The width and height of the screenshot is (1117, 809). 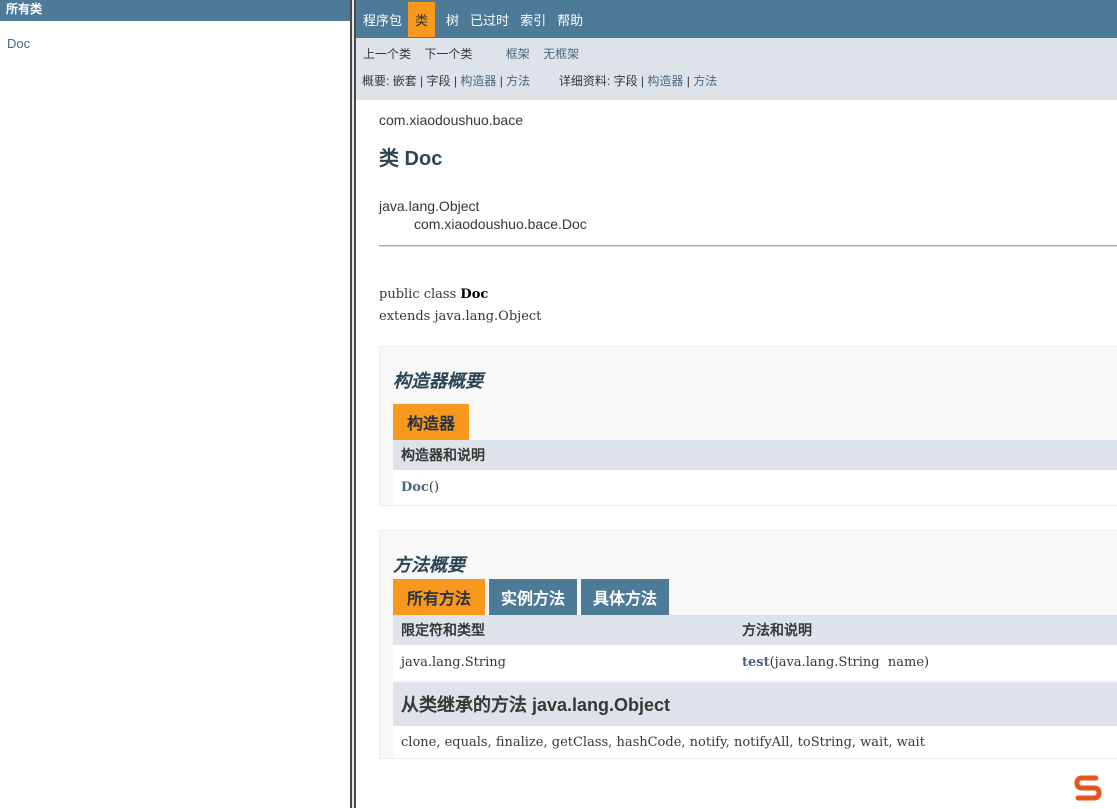 What do you see at coordinates (443, 630) in the screenshot?
I see `column-modifier-type: 限定符和类型` at bounding box center [443, 630].